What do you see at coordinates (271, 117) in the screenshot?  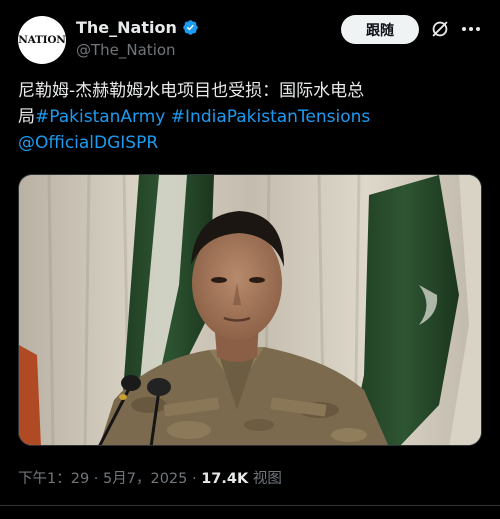 I see `hashtag-india-pakistan-tensions: #IndiaPakistanTensions` at bounding box center [271, 117].